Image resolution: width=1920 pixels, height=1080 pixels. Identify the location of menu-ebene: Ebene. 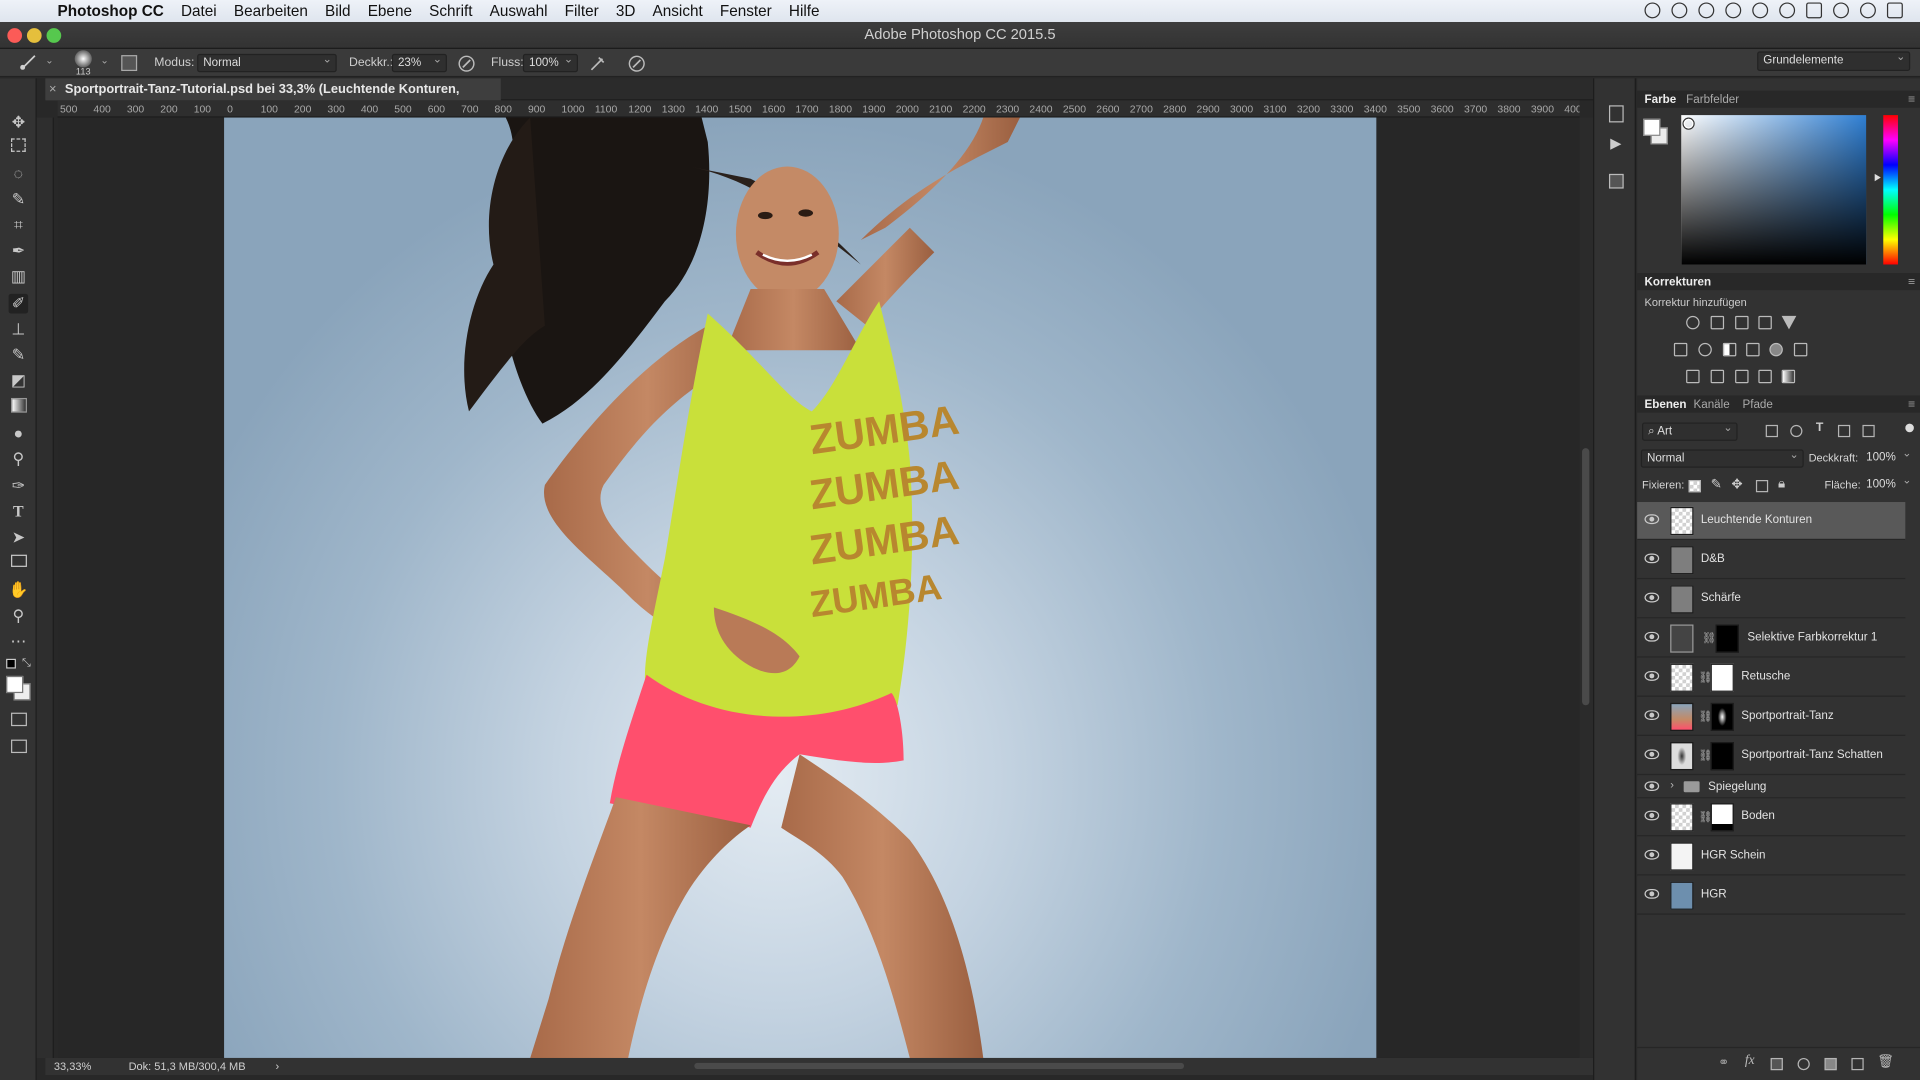
(389, 10).